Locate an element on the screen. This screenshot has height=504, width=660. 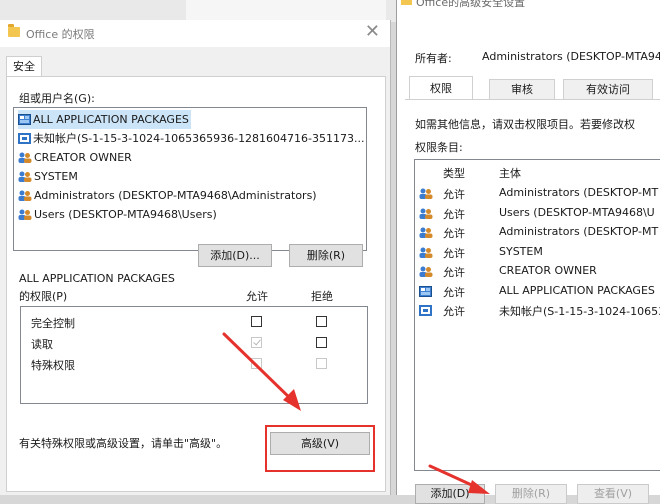
remove-button: 删除(R) is located at coordinates (326, 255).